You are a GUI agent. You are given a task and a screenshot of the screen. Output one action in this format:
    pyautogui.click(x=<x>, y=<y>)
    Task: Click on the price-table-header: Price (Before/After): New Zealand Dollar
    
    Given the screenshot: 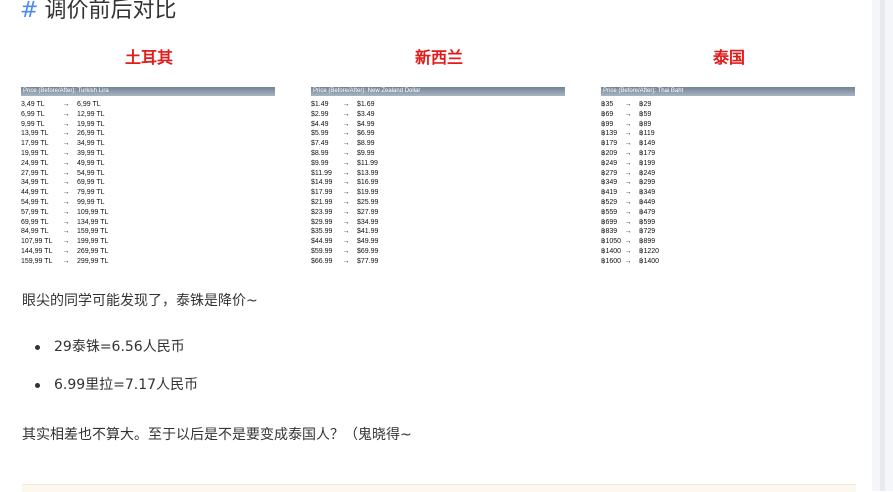 What is the action you would take?
    pyautogui.click(x=438, y=91)
    